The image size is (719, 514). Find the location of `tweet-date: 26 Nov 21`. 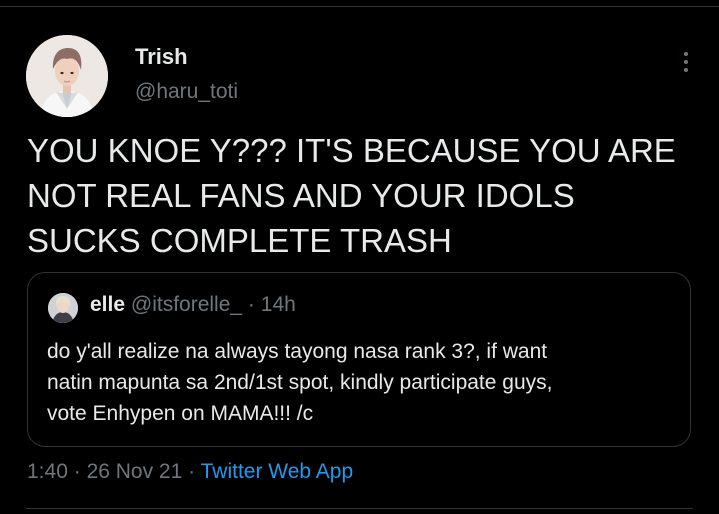

tweet-date: 26 Nov 21 is located at coordinates (135, 471).